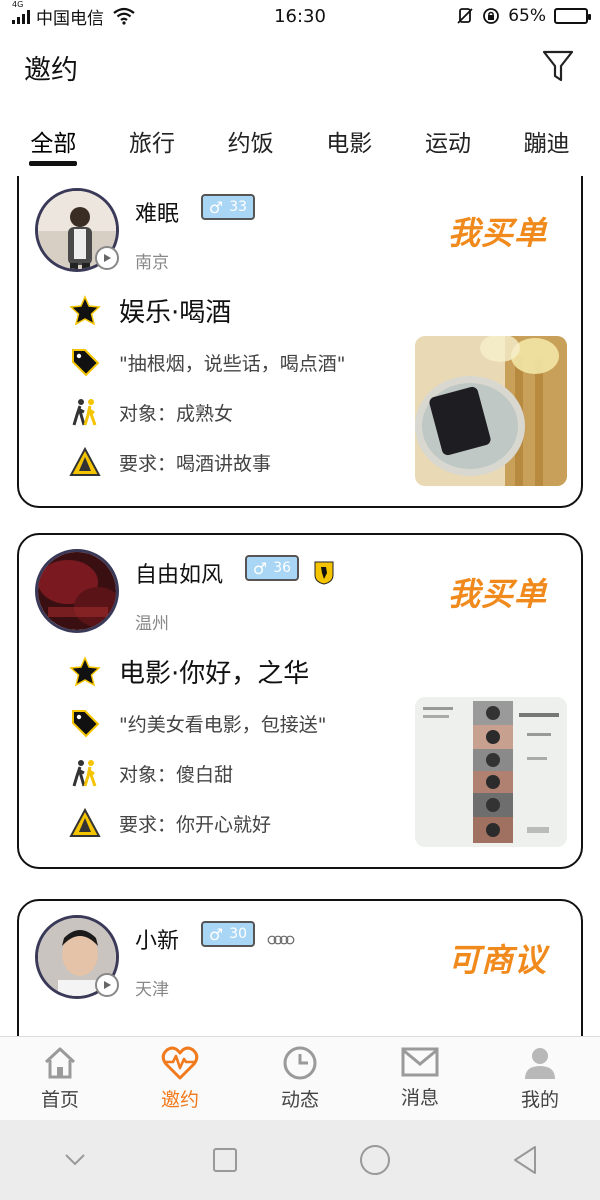 This screenshot has height=1200, width=600. What do you see at coordinates (282, 568) in the screenshot?
I see `age: 36` at bounding box center [282, 568].